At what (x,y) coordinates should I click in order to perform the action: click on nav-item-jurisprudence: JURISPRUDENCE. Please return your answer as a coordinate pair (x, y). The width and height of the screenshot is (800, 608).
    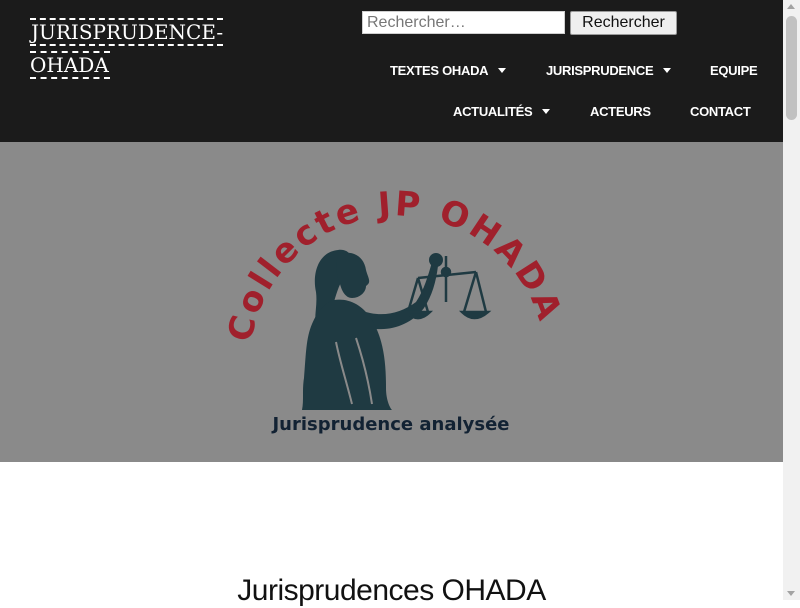
    Looking at the image, I should click on (609, 70).